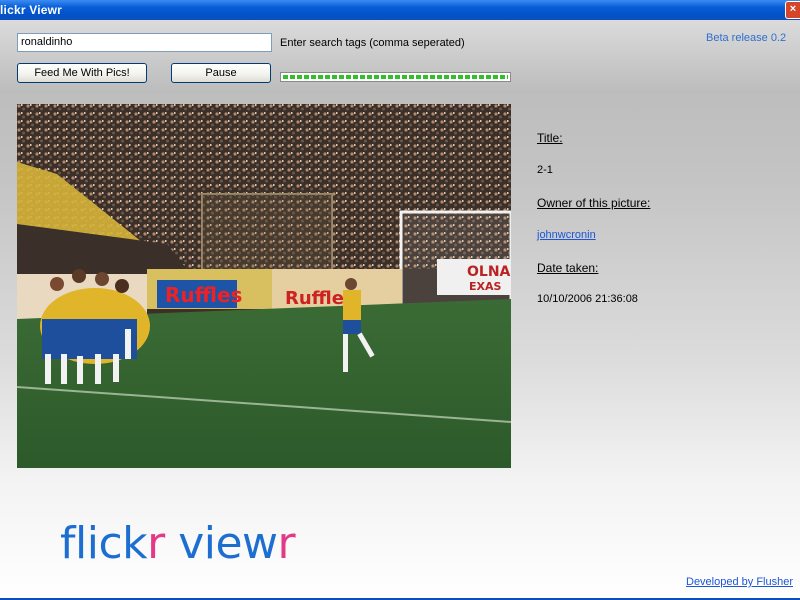 The width and height of the screenshot is (800, 600). What do you see at coordinates (221, 543) in the screenshot?
I see `logo-part-3: view` at bounding box center [221, 543].